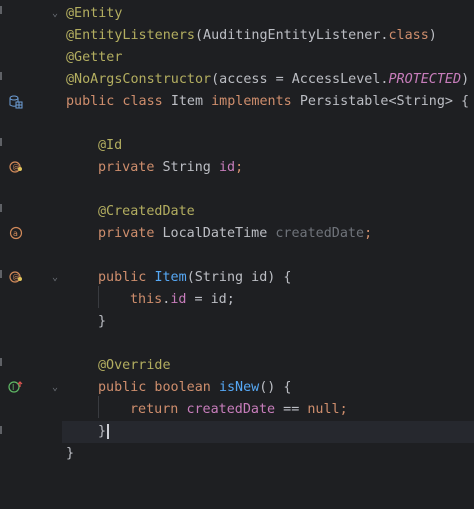 The image size is (474, 509). I want to click on keyword: public, so click(126, 277).